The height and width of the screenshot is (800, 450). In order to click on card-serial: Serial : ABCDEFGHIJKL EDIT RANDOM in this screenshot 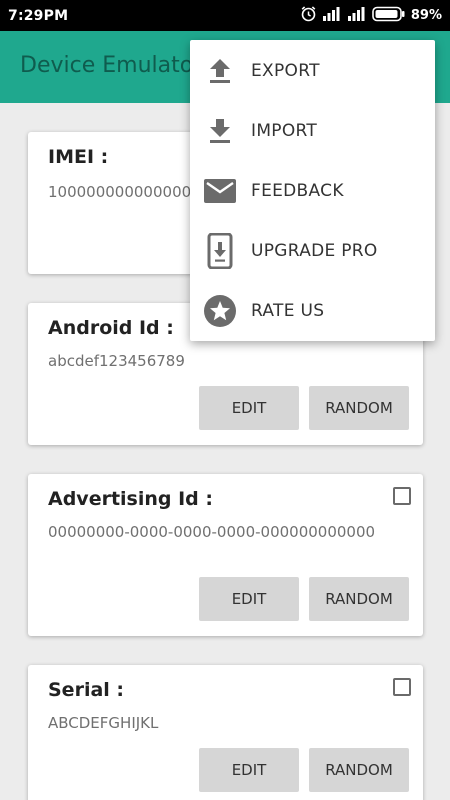, I will do `click(225, 732)`.